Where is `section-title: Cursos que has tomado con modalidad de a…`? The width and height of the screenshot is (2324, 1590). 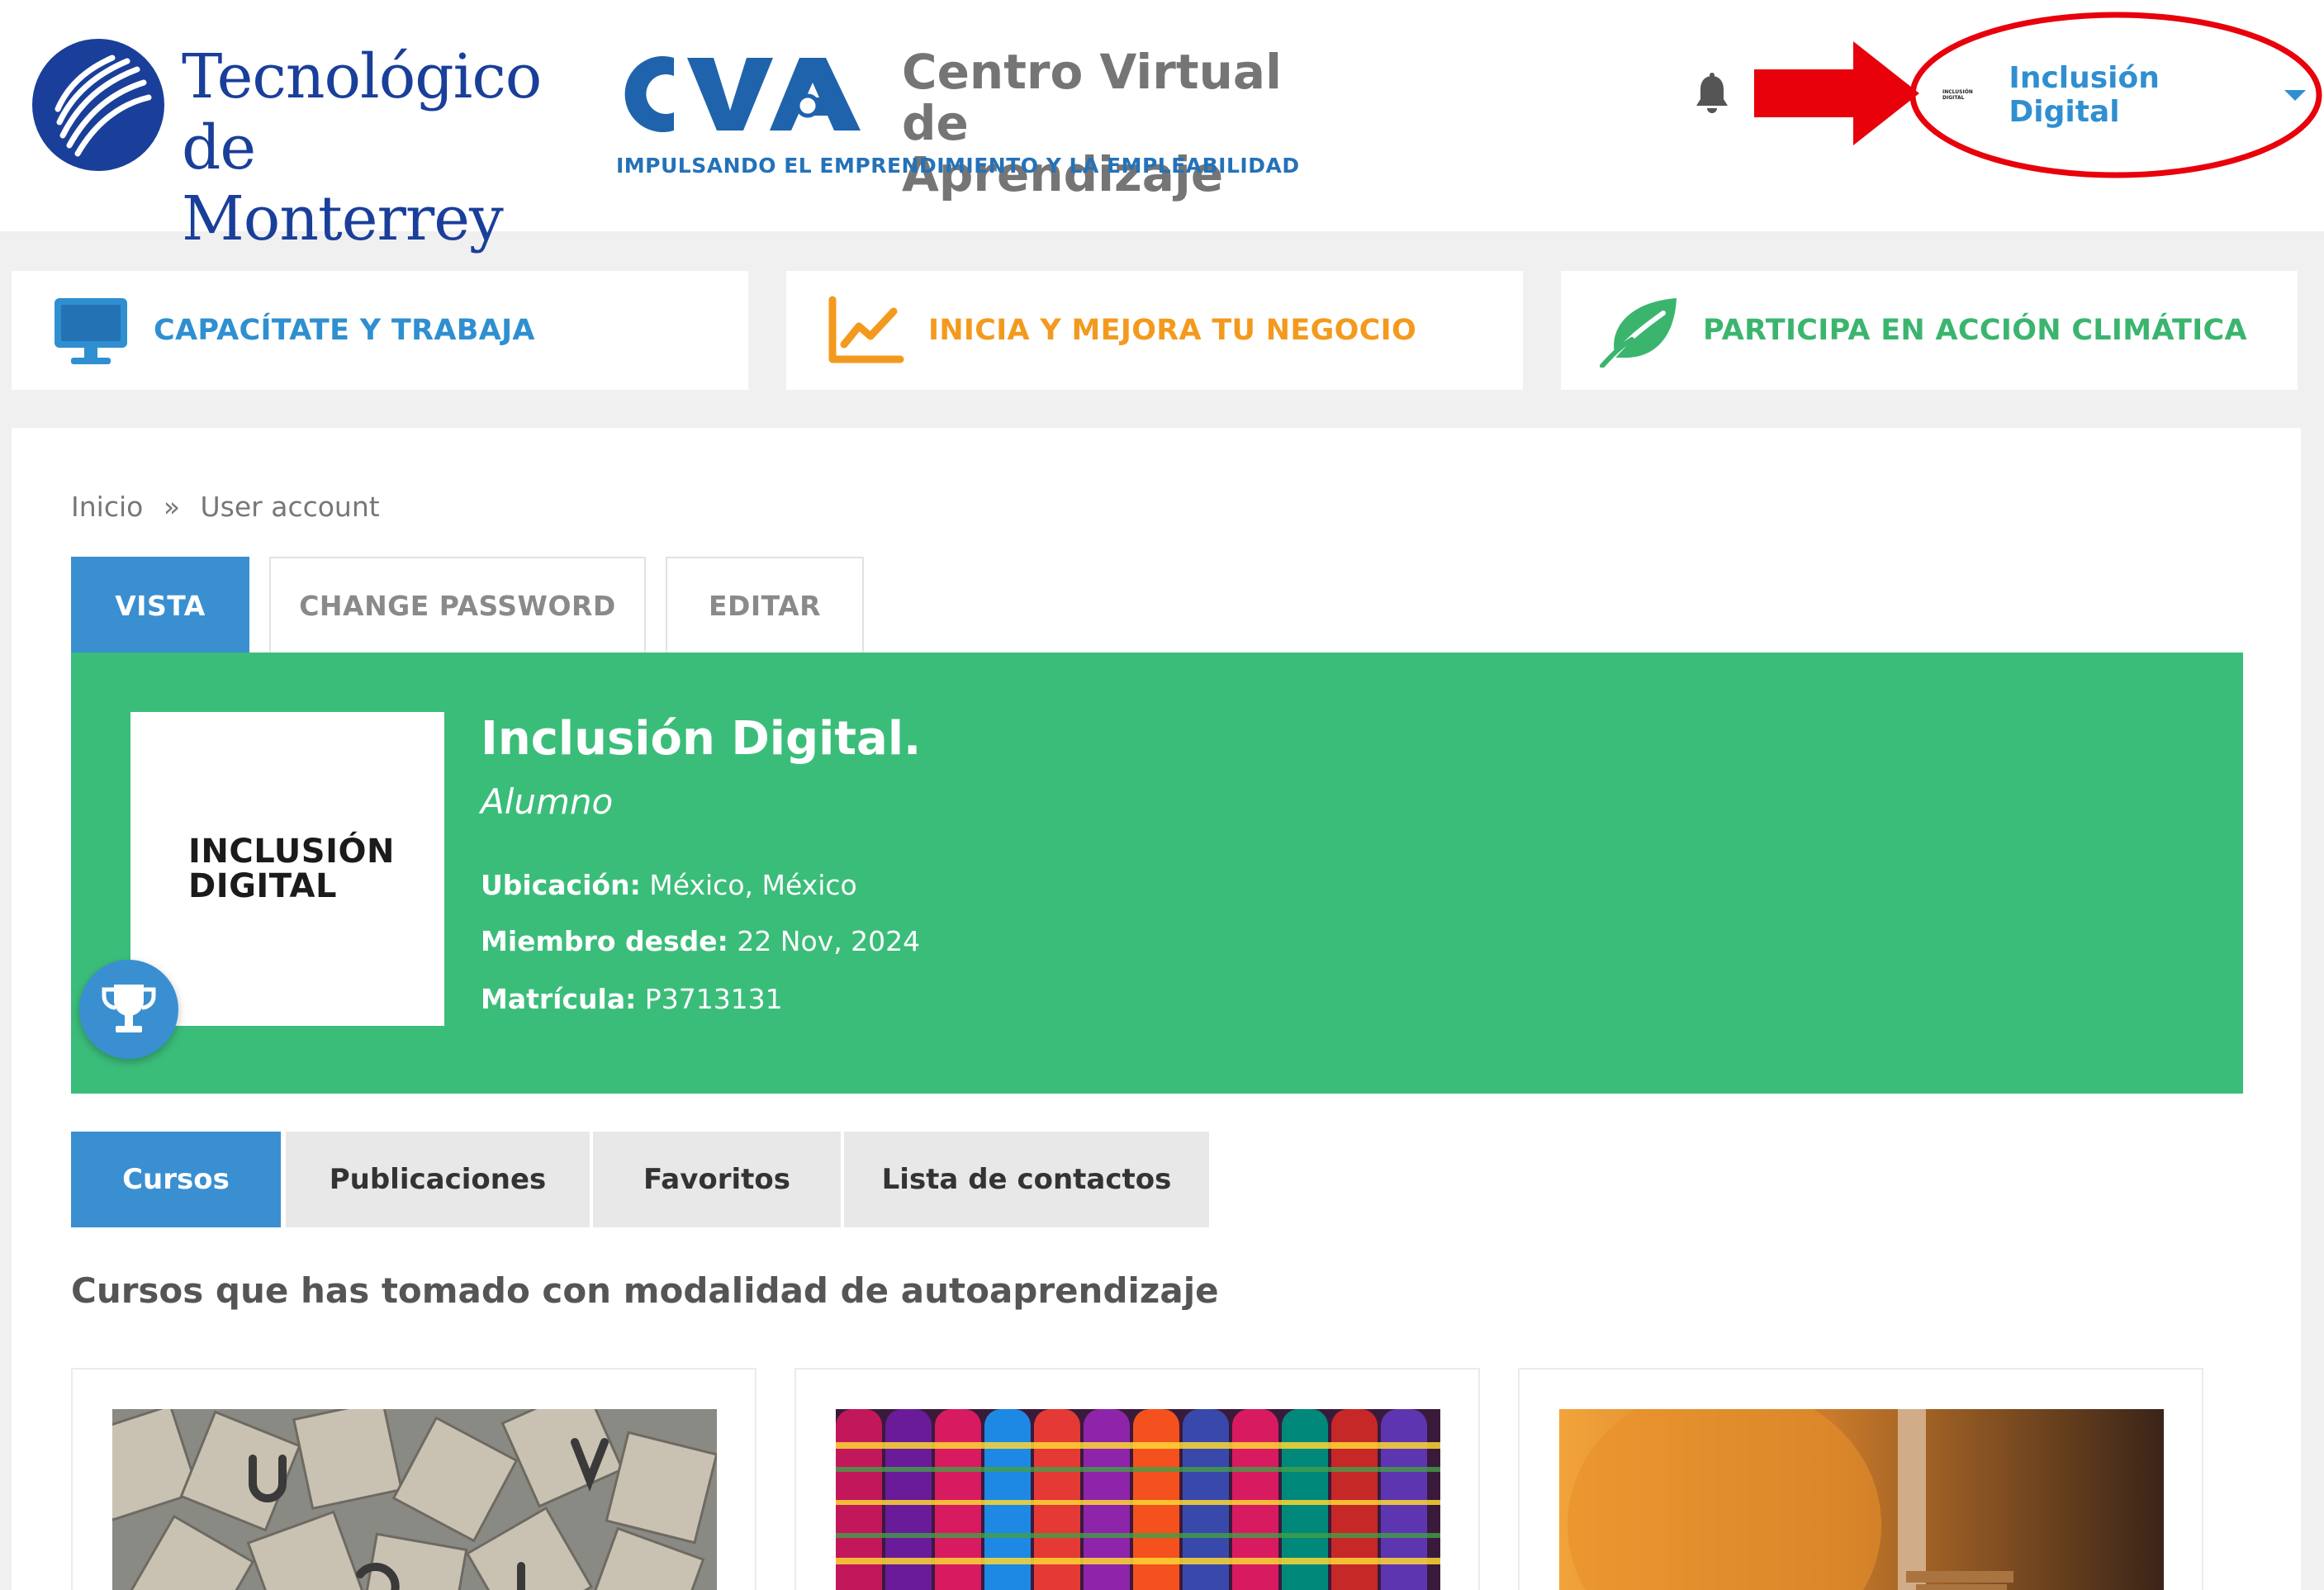 section-title: Cursos que has tomado con modalidad de a… is located at coordinates (645, 1291).